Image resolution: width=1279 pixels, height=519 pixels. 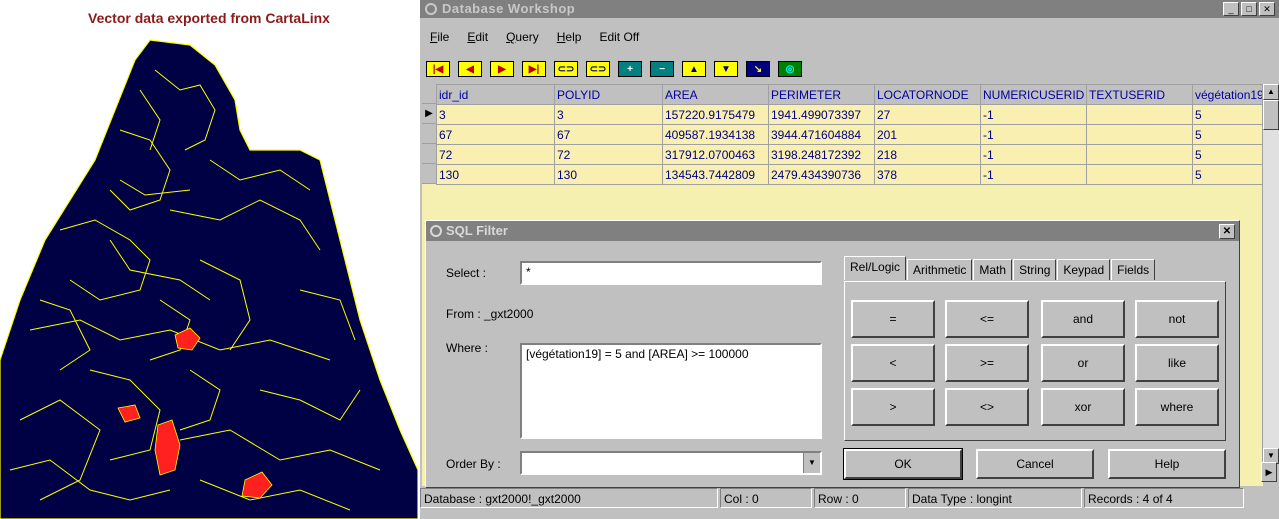 I want to click on menu-edit-off: Edit Off, so click(x=619, y=35).